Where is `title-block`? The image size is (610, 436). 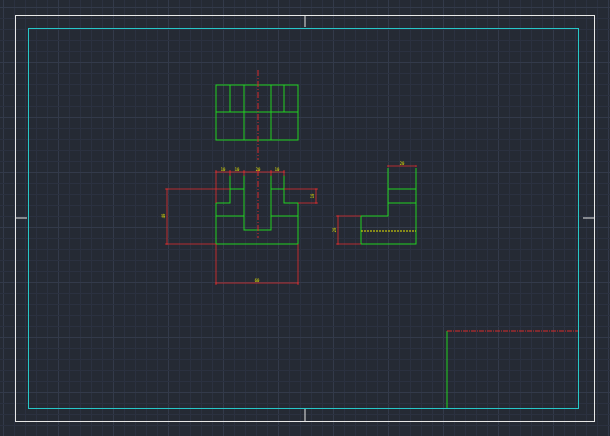
title-block is located at coordinates (512, 369).